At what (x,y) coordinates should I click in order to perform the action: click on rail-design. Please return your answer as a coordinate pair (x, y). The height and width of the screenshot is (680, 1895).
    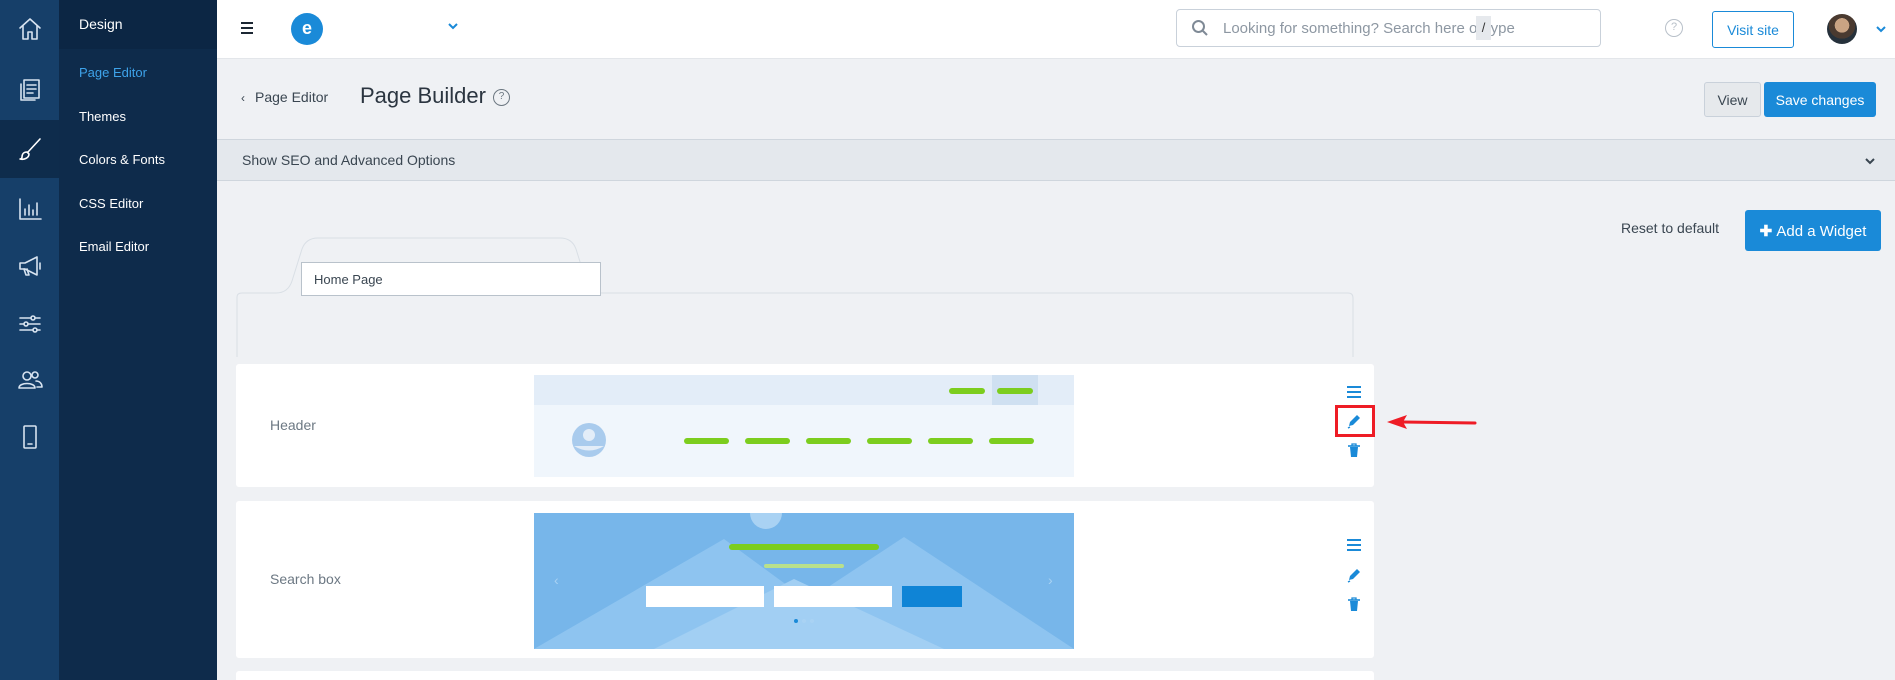
    Looking at the image, I should click on (29, 149).